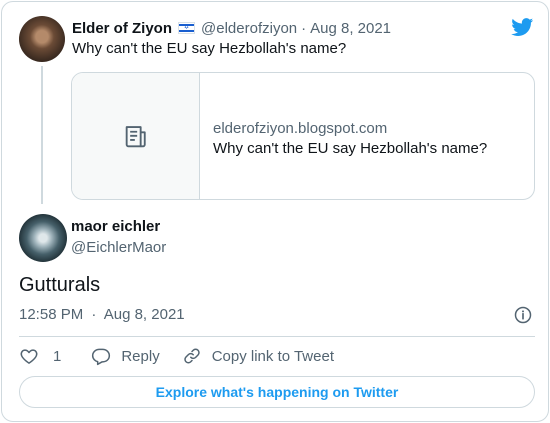  What do you see at coordinates (523, 315) in the screenshot?
I see `info-icon` at bounding box center [523, 315].